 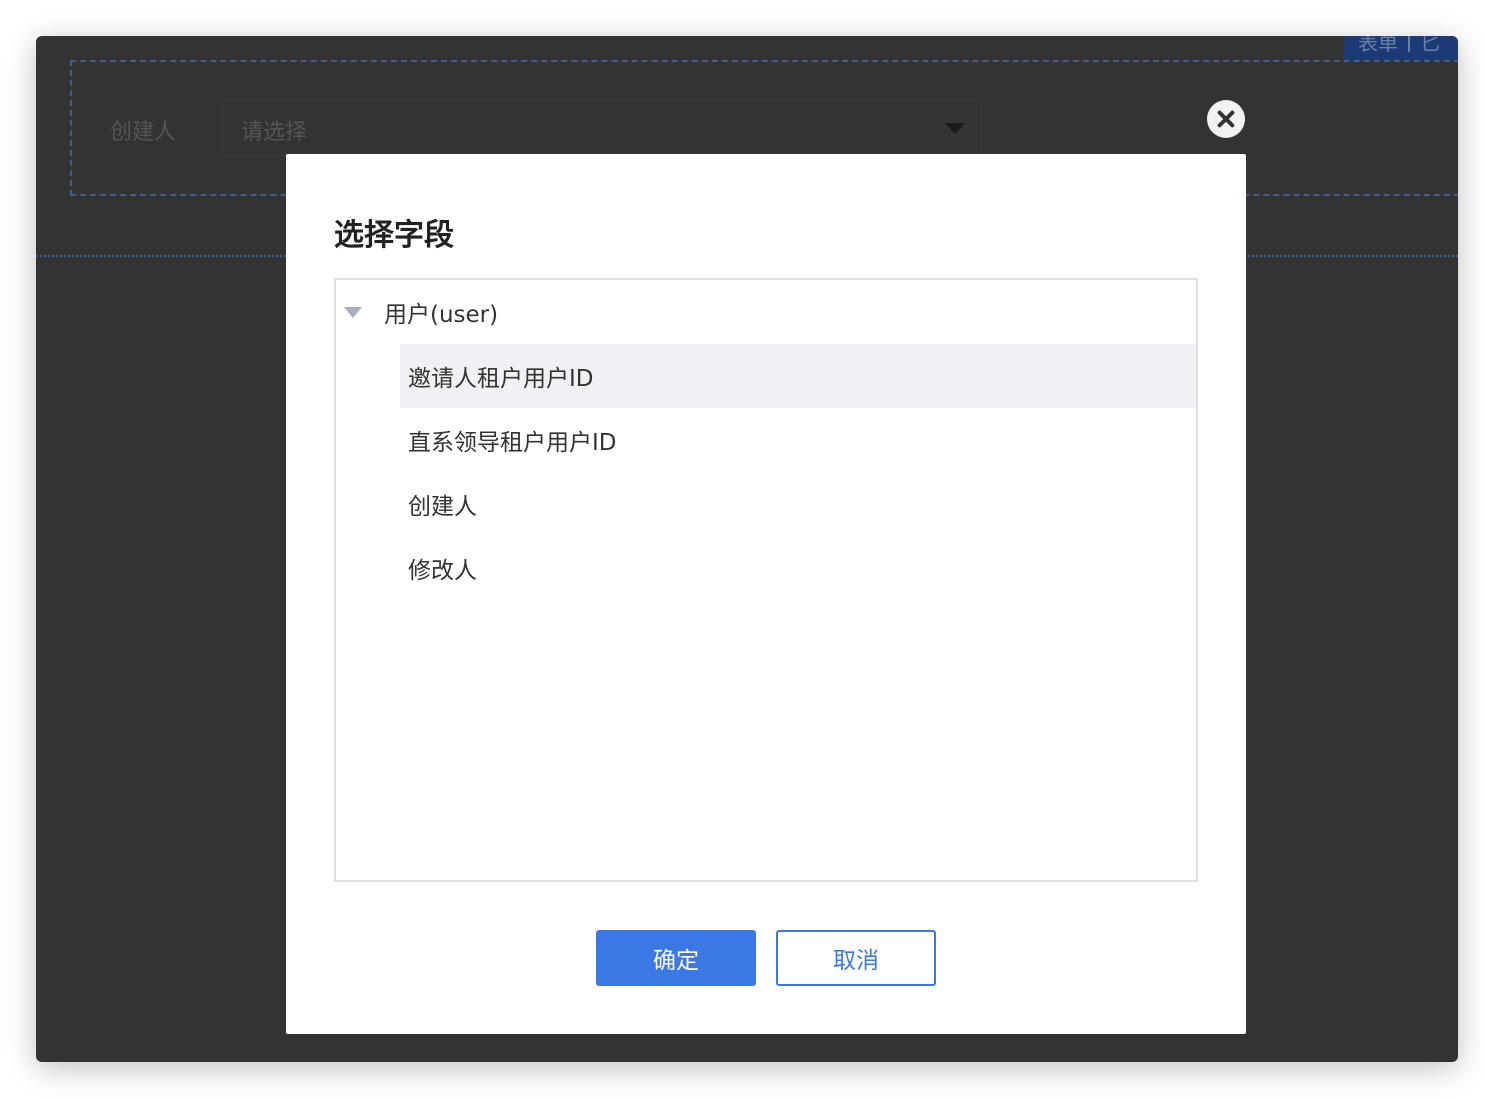 What do you see at coordinates (274, 132) in the screenshot?
I see `select-placeholder: 请选择` at bounding box center [274, 132].